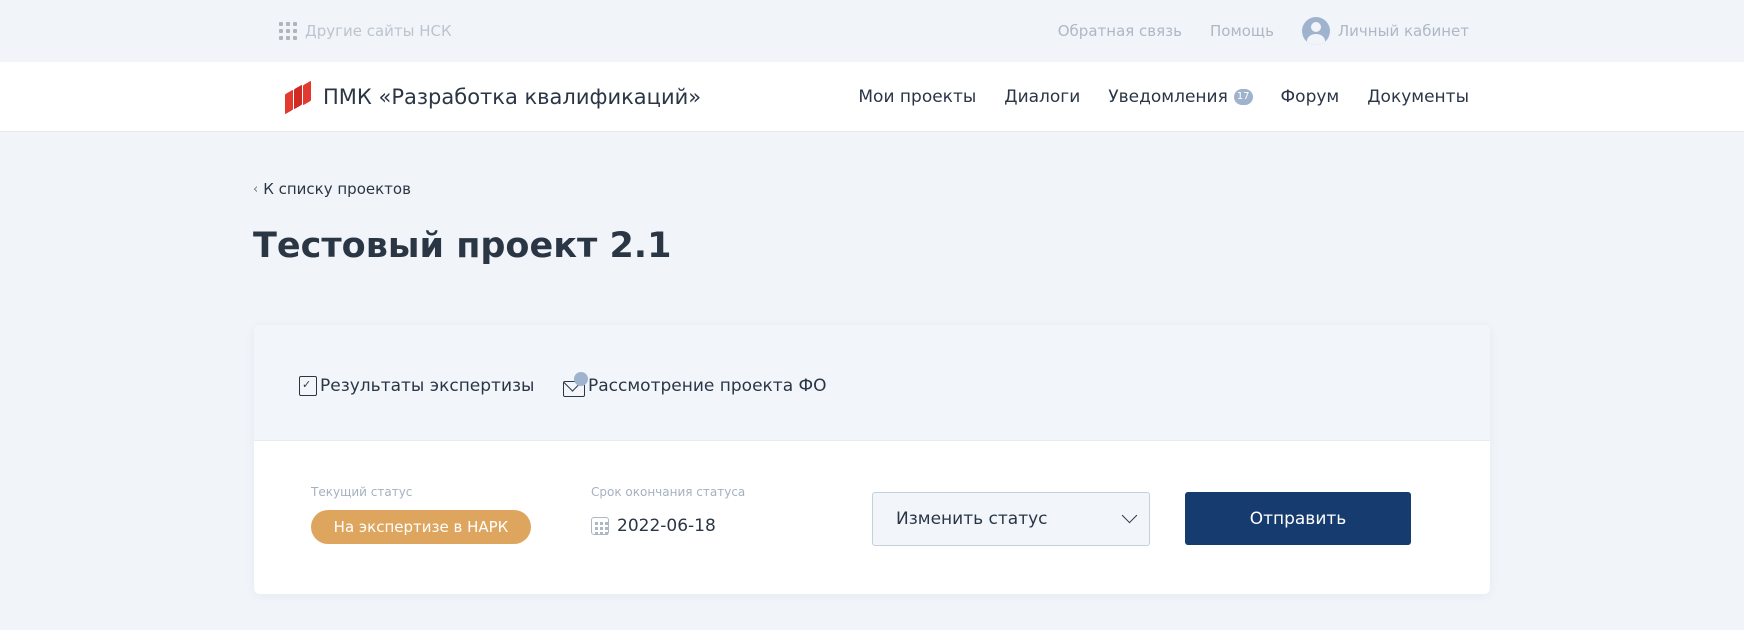 The image size is (1744, 630). I want to click on document-check-icon, so click(308, 386).